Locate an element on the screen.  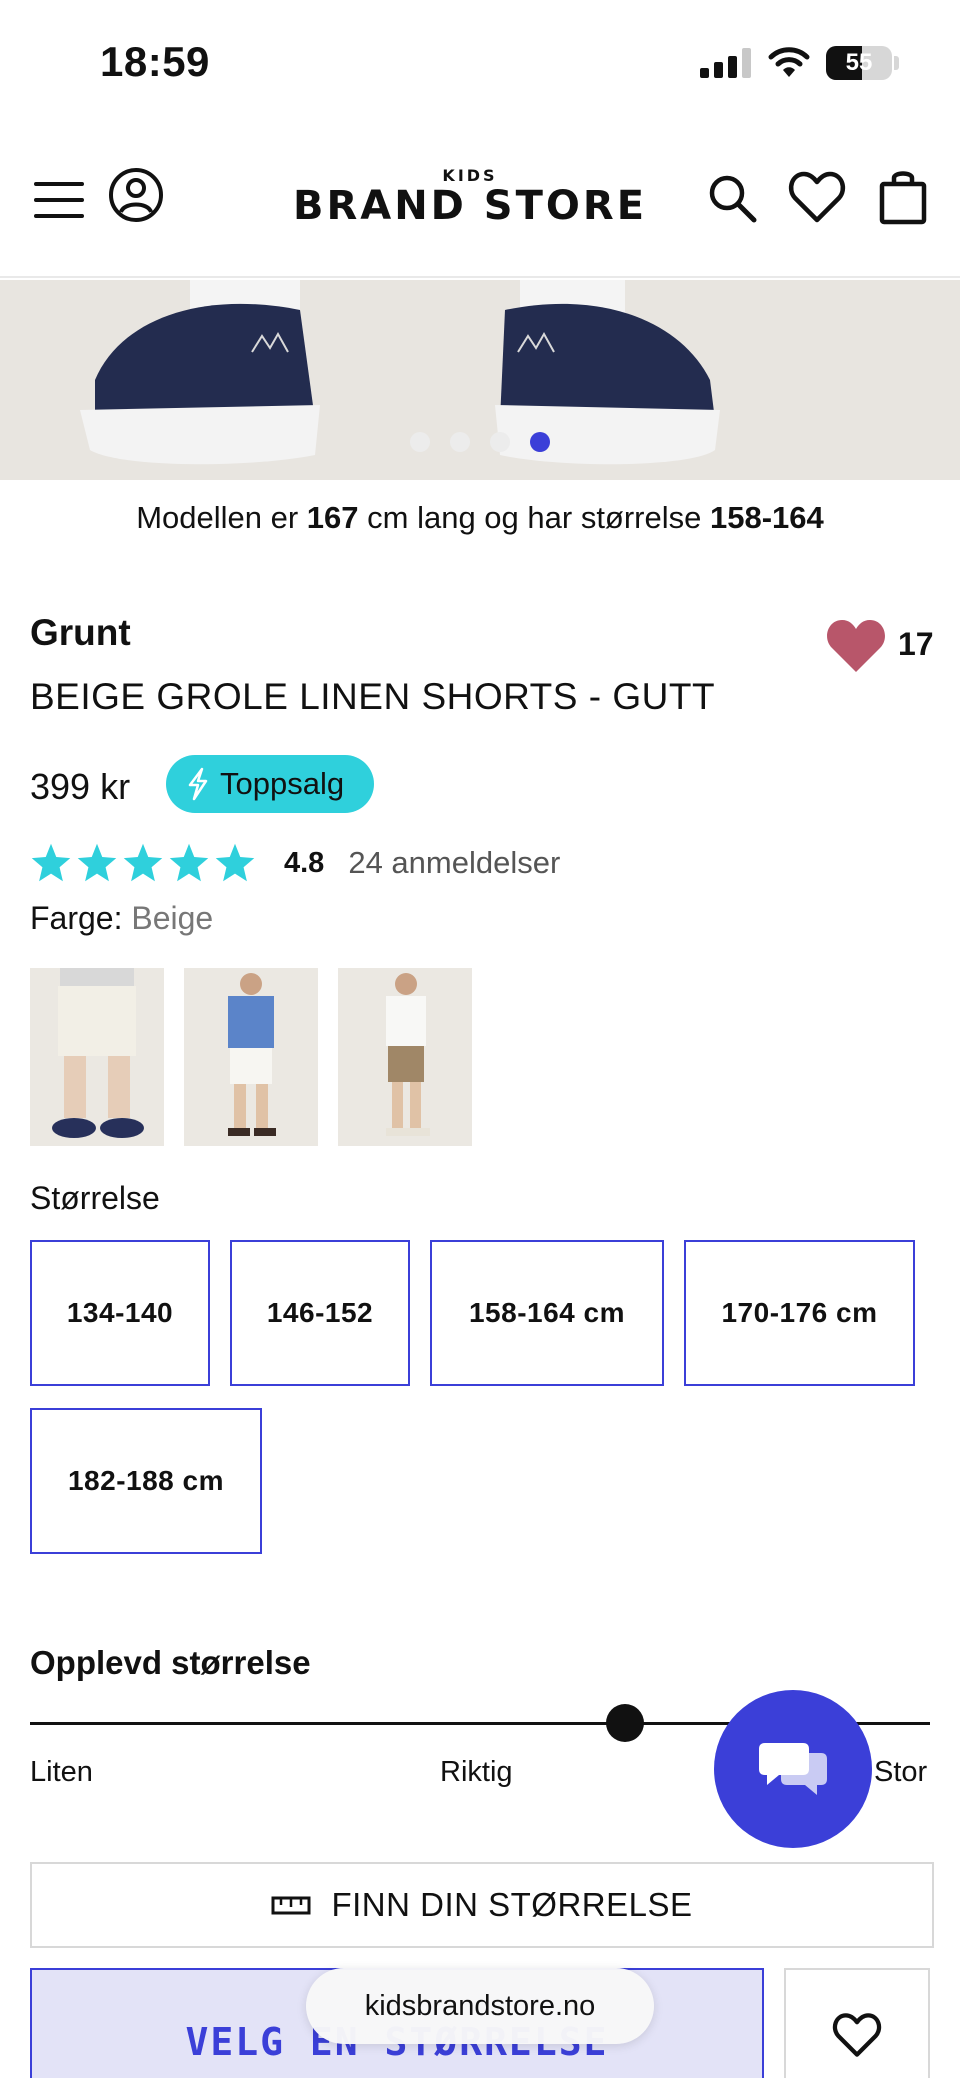
search-icon is located at coordinates (733, 199).